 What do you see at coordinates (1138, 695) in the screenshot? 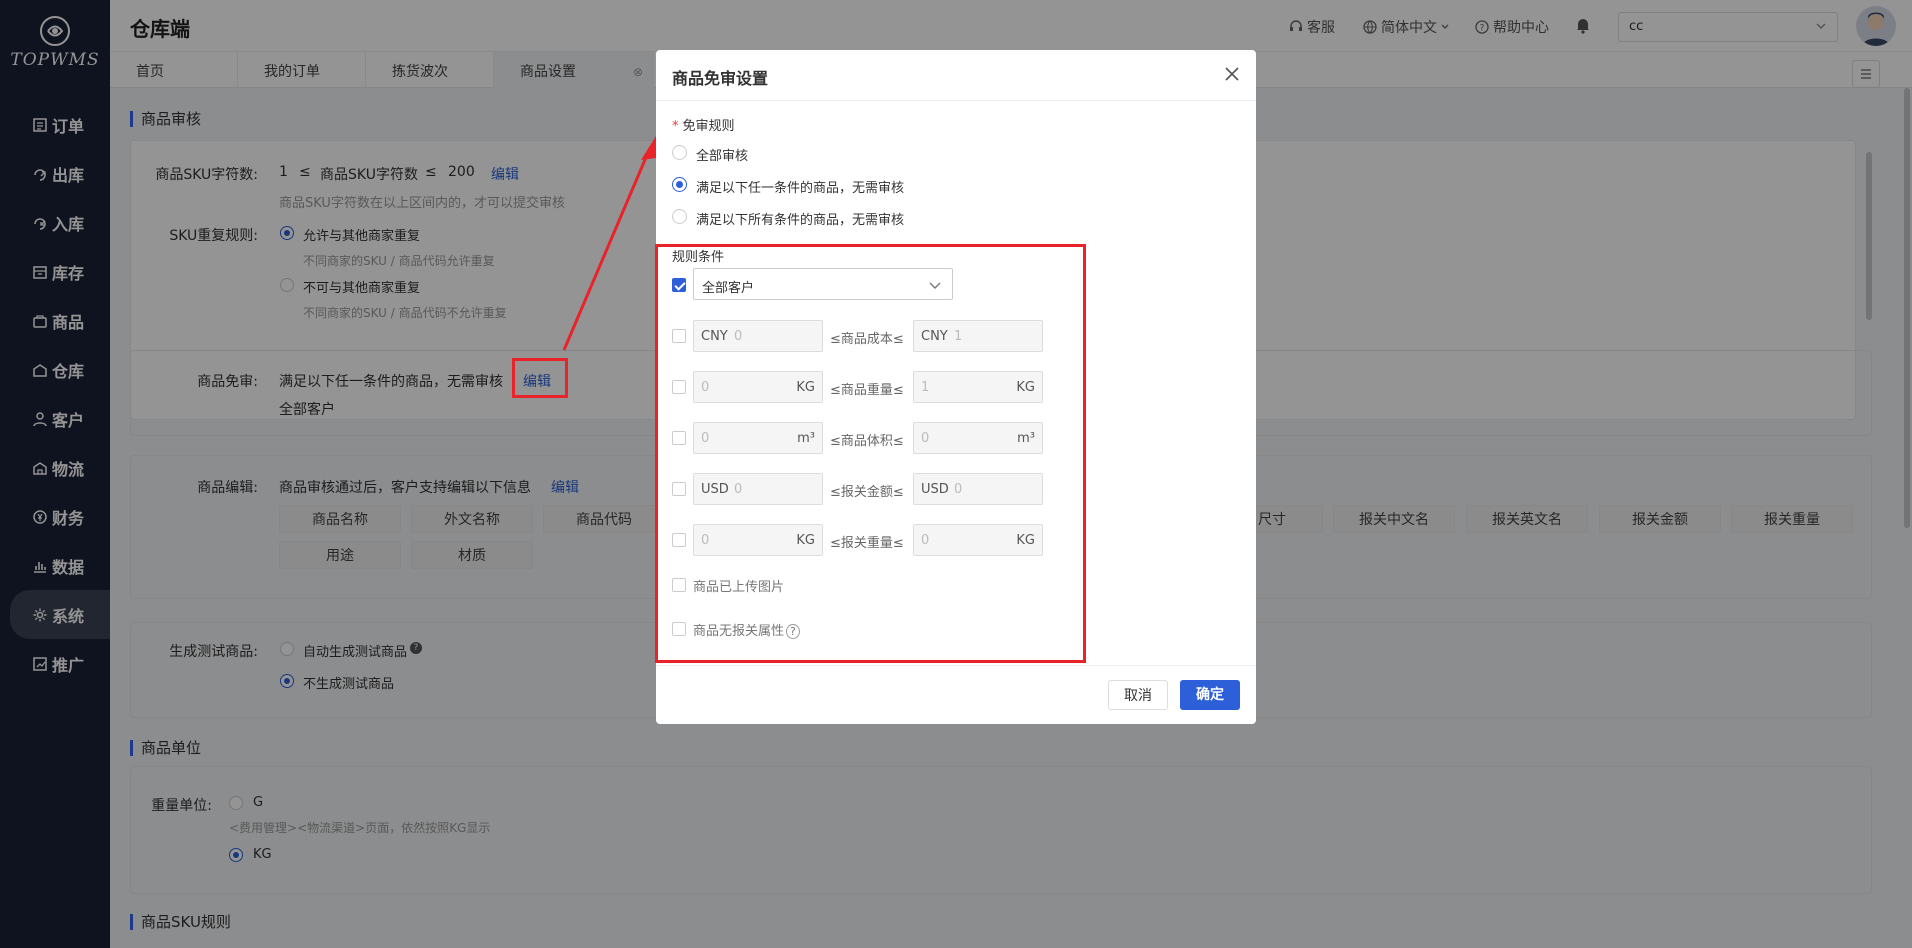
I see `cancel-button: 取消` at bounding box center [1138, 695].